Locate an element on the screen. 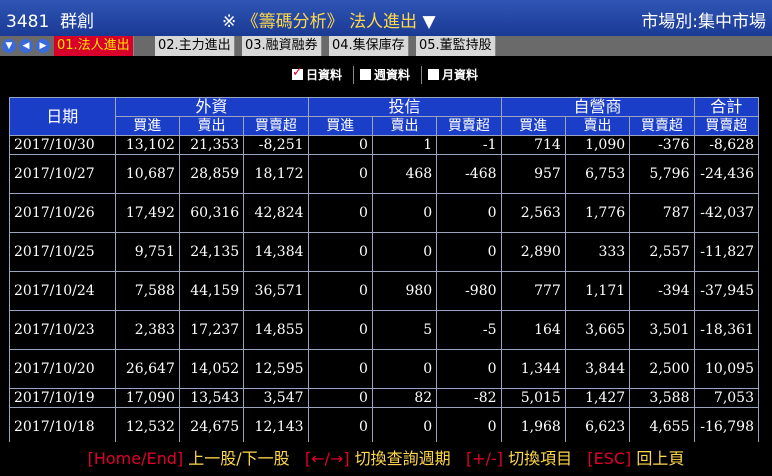 The width and height of the screenshot is (772, 476). cell-value: 957 is located at coordinates (533, 174).